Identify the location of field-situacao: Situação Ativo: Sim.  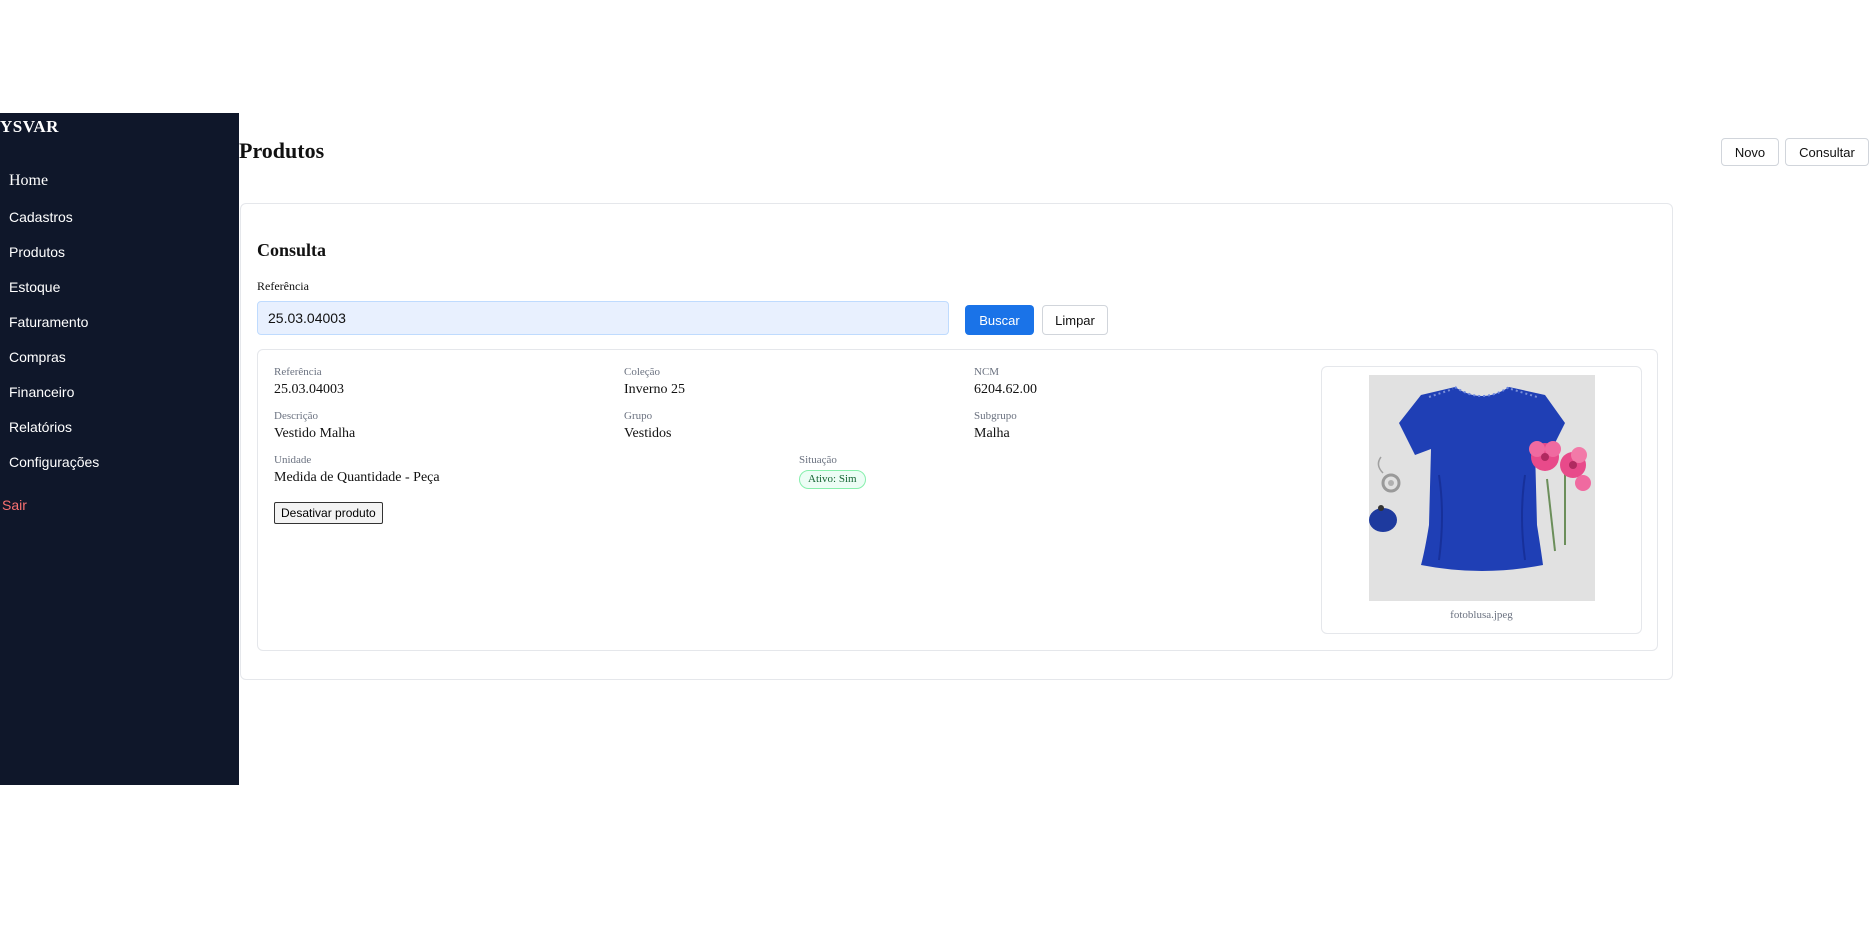
(832, 471).